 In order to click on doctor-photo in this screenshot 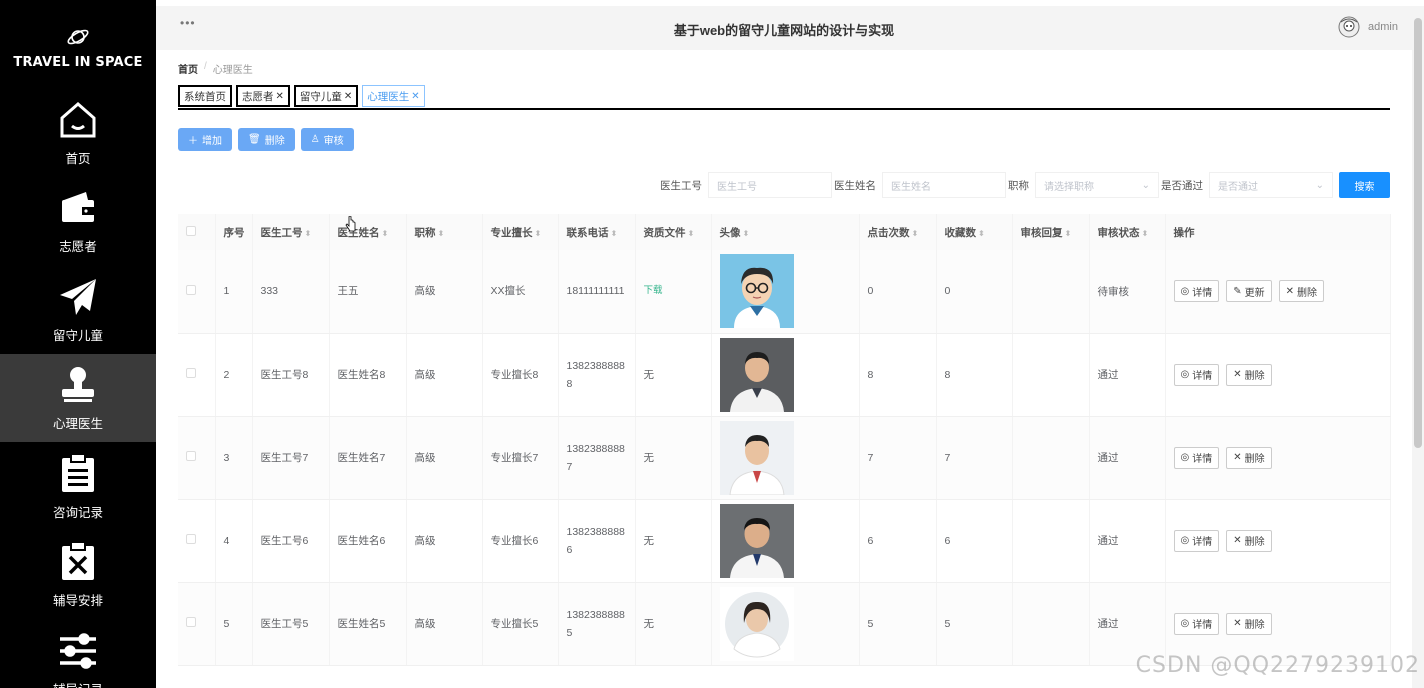, I will do `click(756, 291)`.